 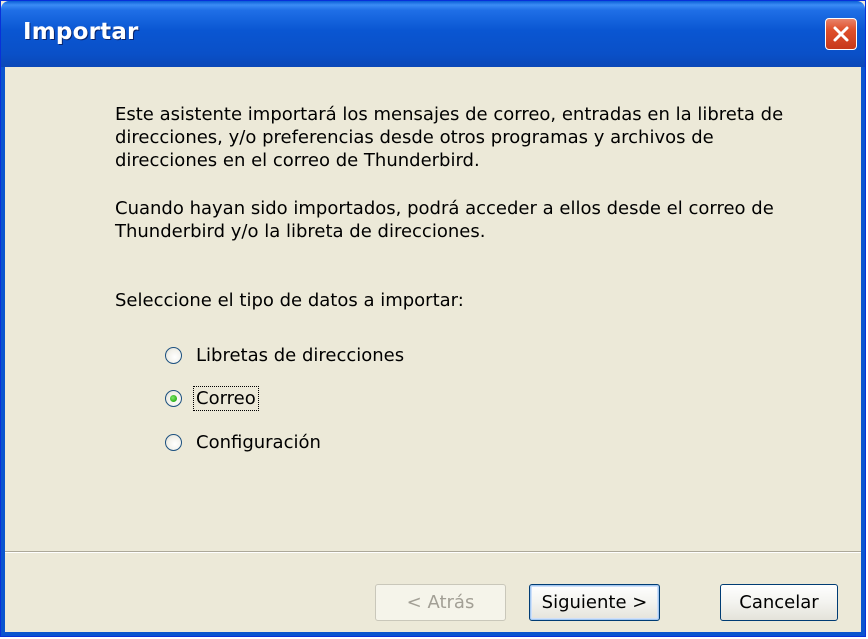 What do you see at coordinates (433, 552) in the screenshot?
I see `button-separator` at bounding box center [433, 552].